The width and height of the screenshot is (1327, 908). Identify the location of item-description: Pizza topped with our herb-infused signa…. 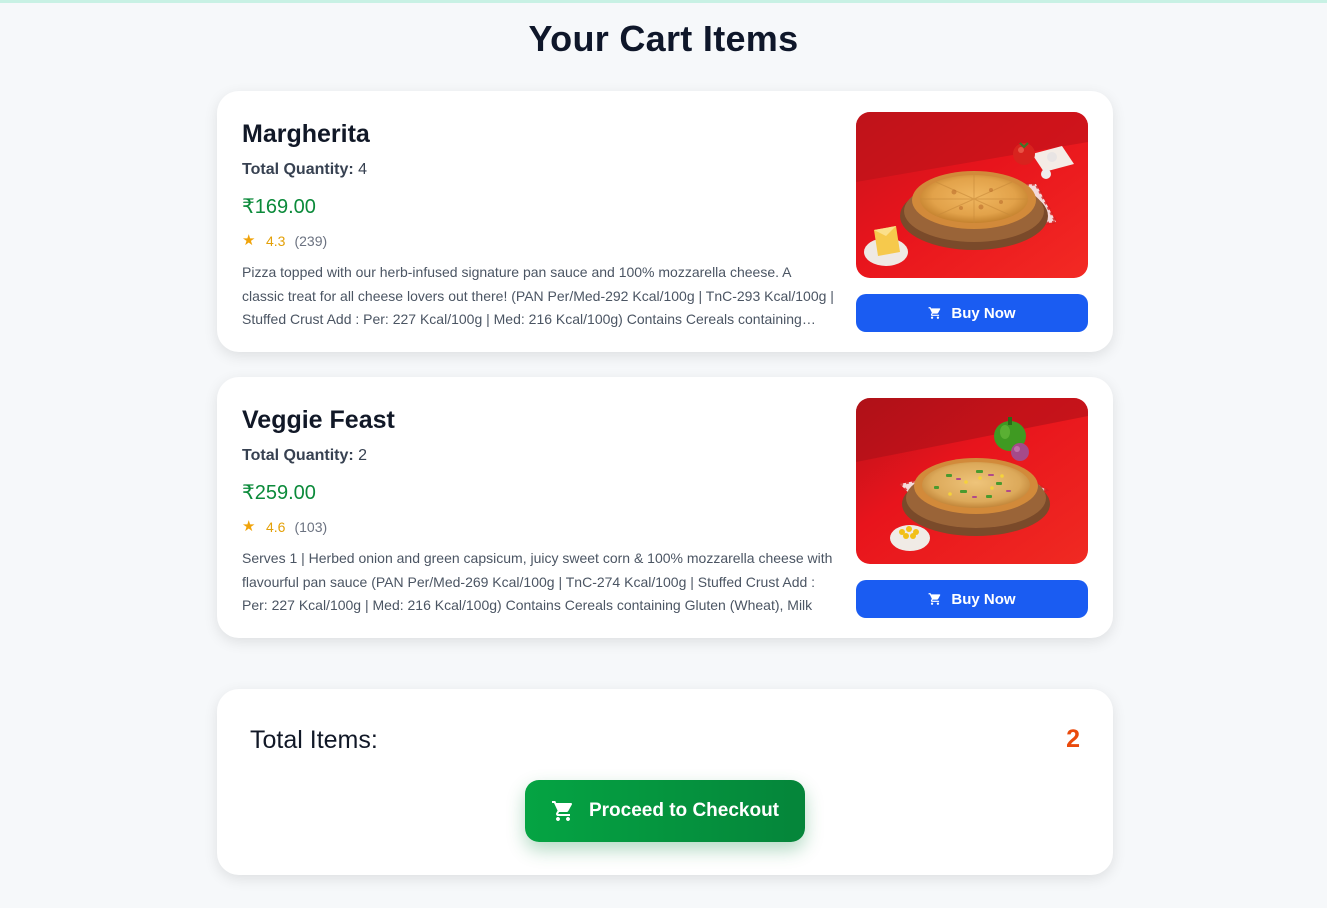
(538, 295).